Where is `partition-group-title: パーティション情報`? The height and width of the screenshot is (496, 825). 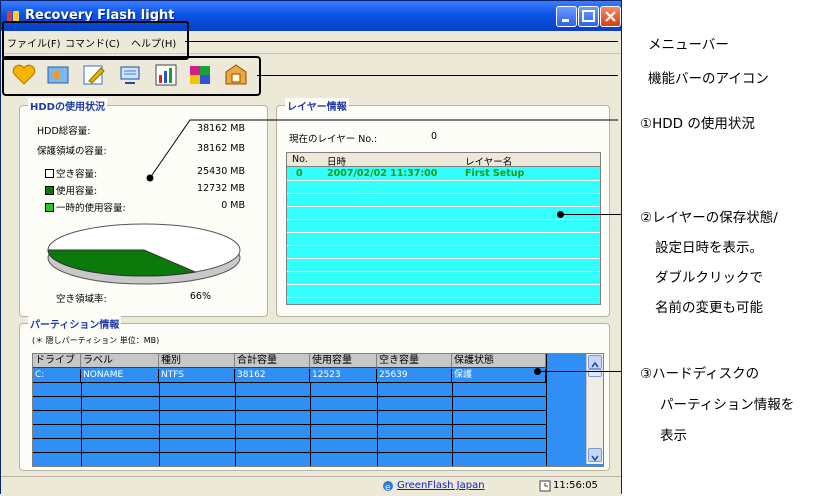
partition-group-title: パーティション情報 is located at coordinates (75, 323).